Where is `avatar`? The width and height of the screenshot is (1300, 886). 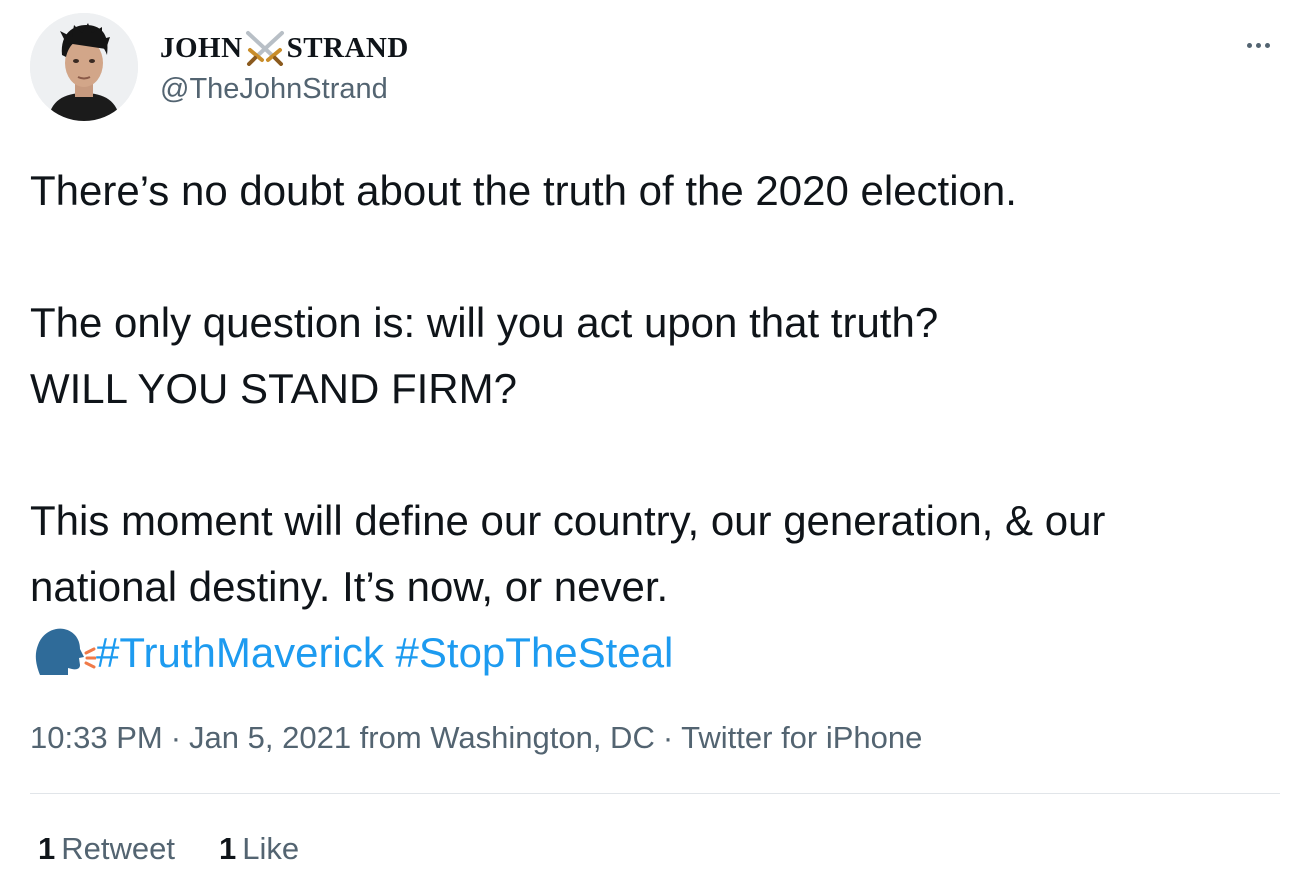 avatar is located at coordinates (84, 67).